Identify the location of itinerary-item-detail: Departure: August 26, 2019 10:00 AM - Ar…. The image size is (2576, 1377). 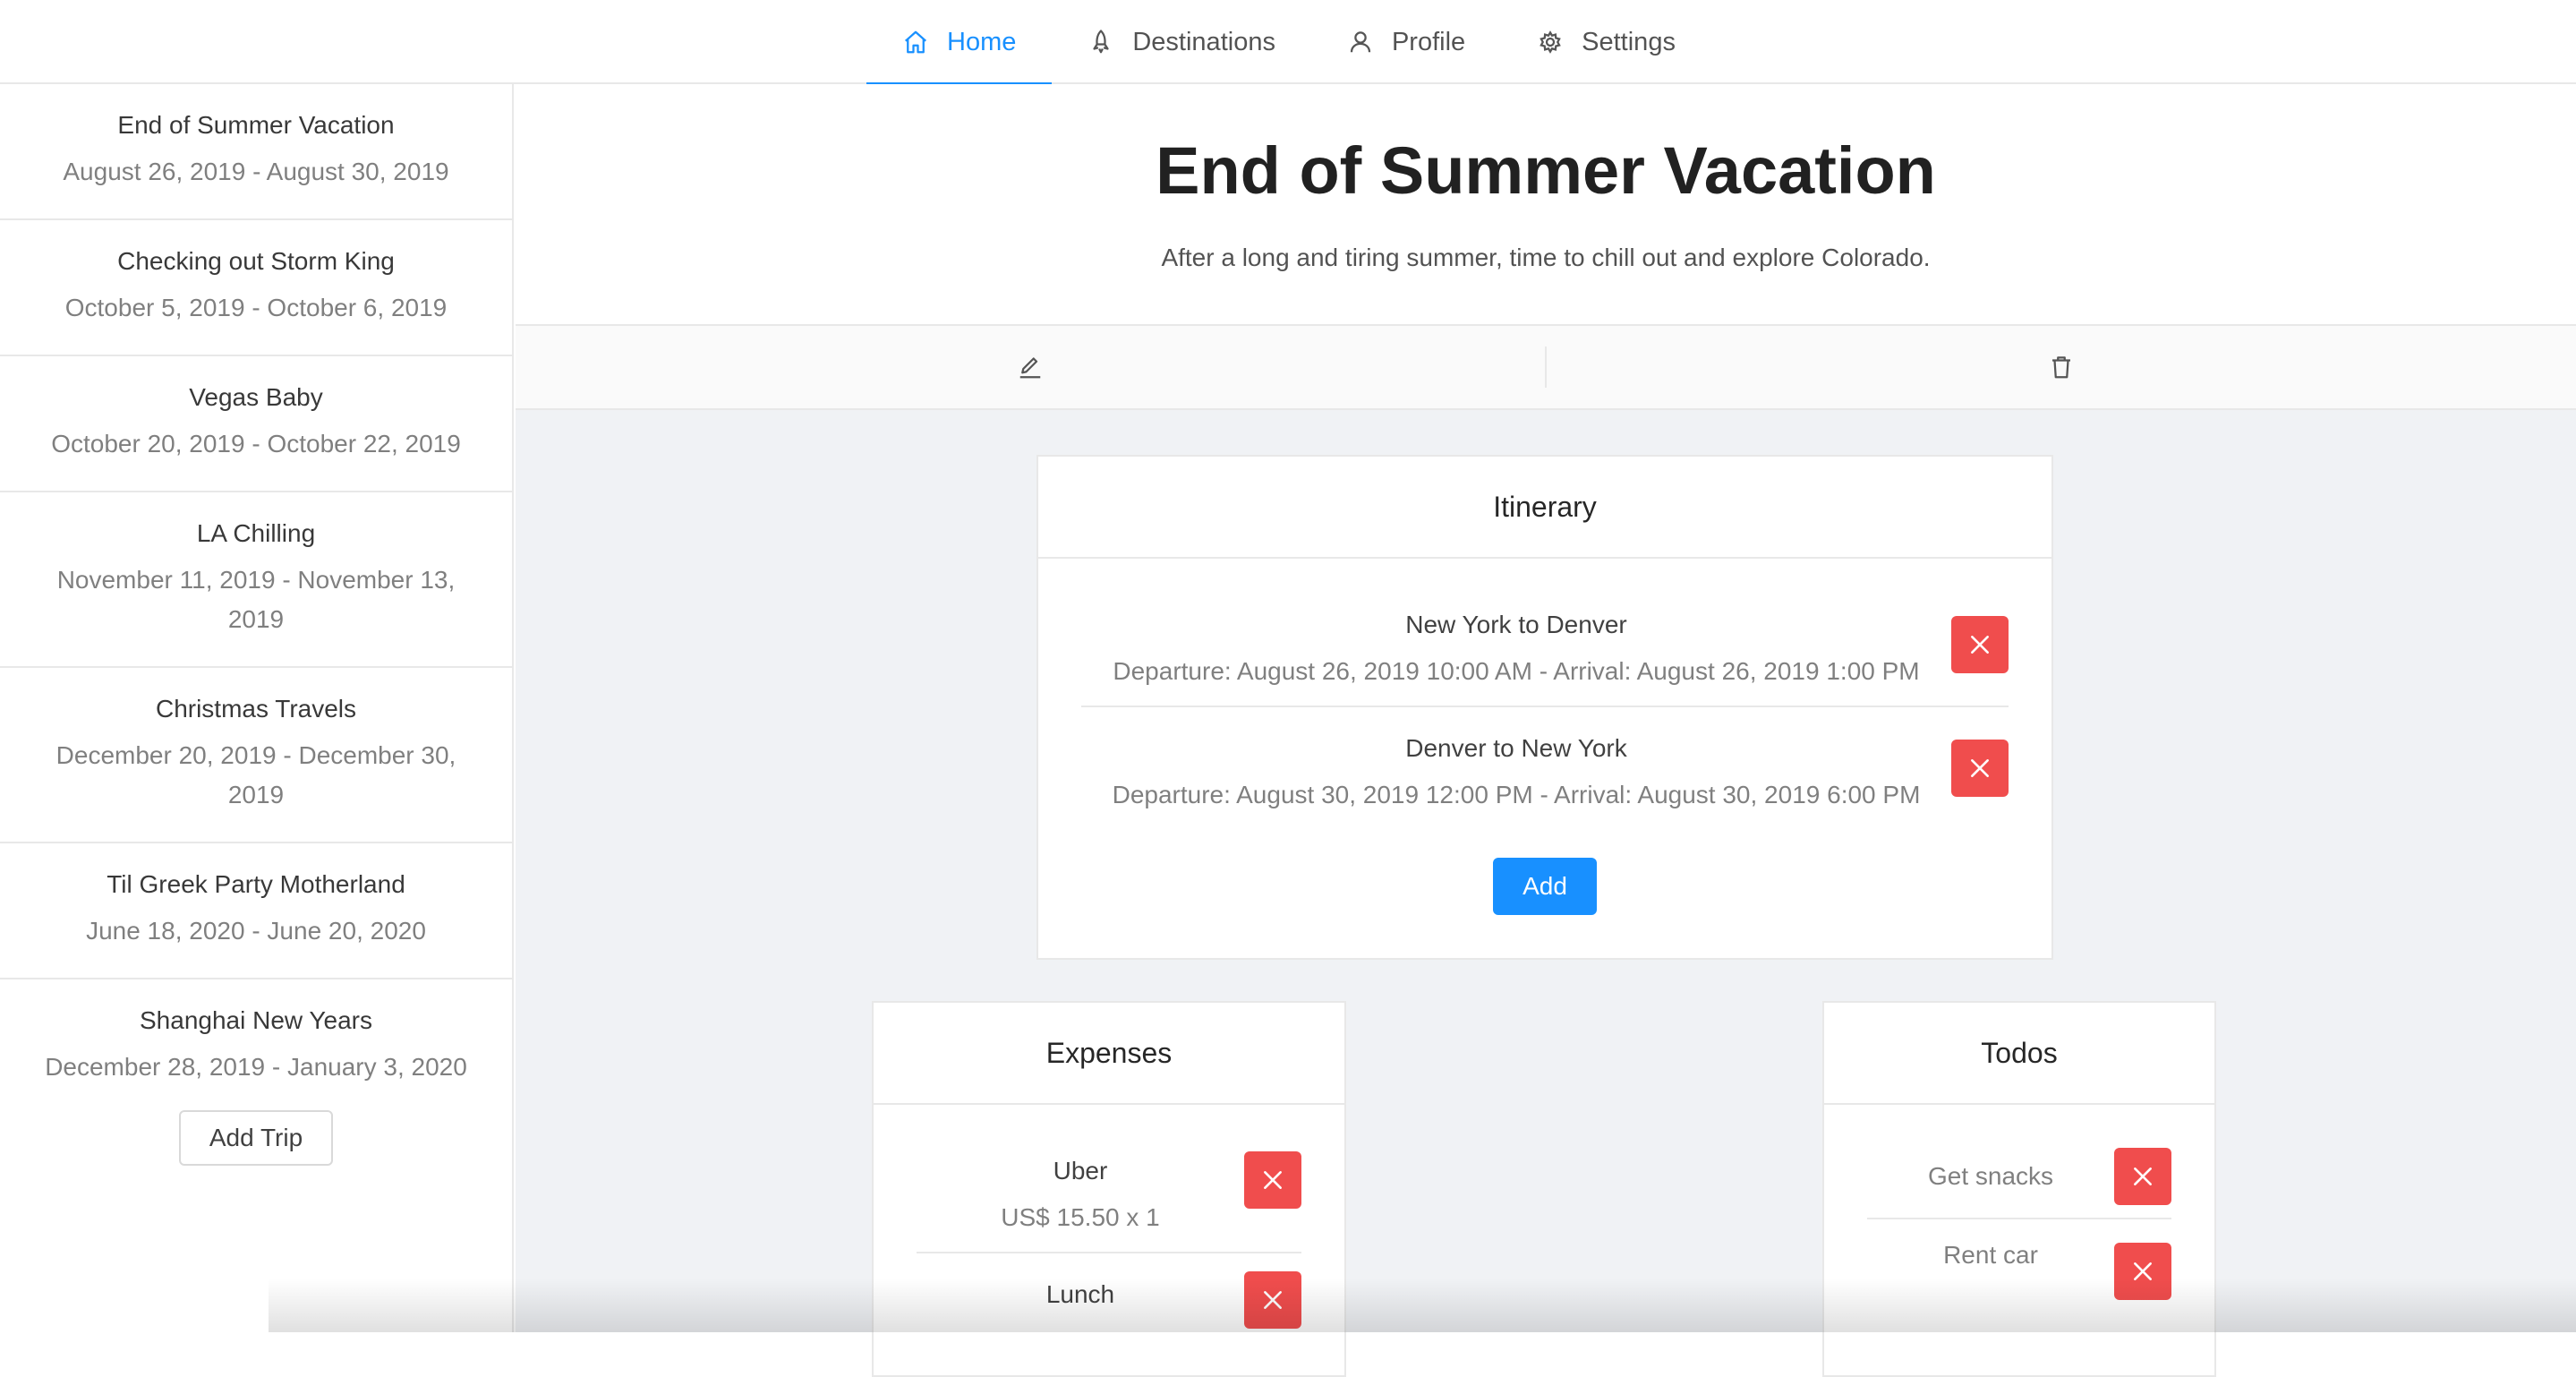
(1545, 671).